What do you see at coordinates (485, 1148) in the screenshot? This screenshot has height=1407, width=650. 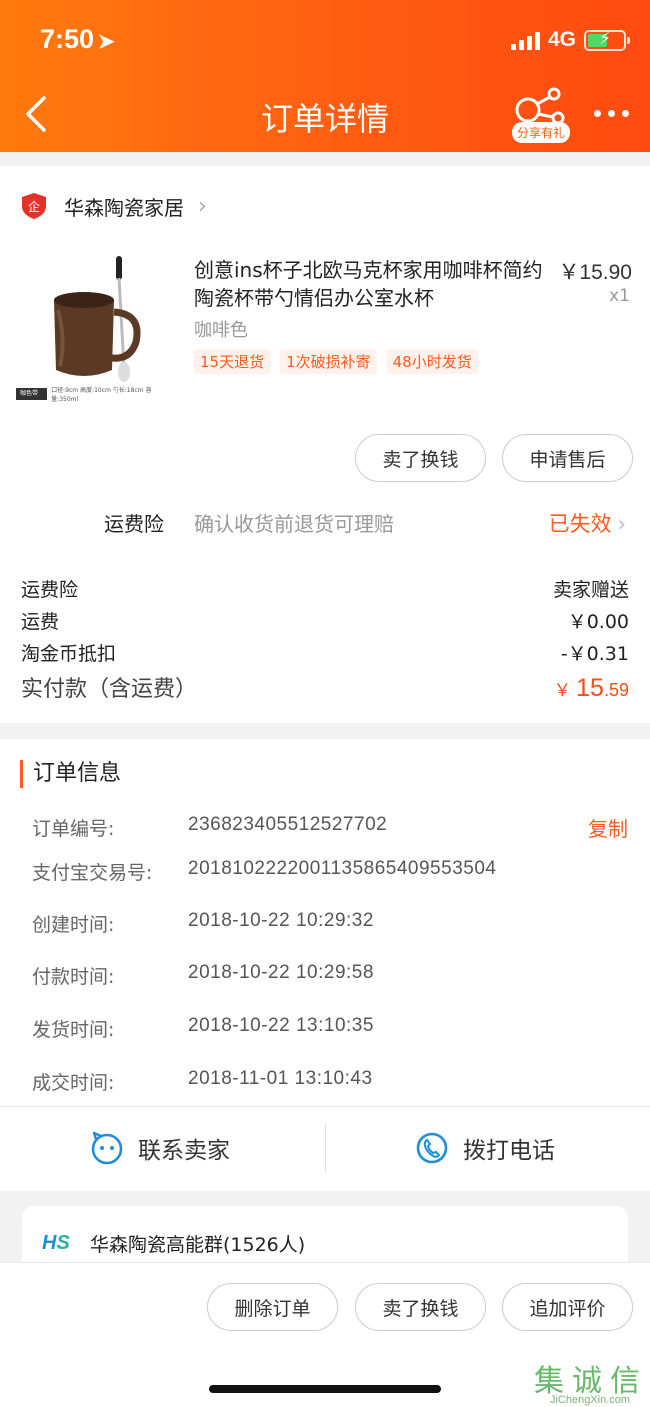 I see `call-phone-button: 拨打电话` at bounding box center [485, 1148].